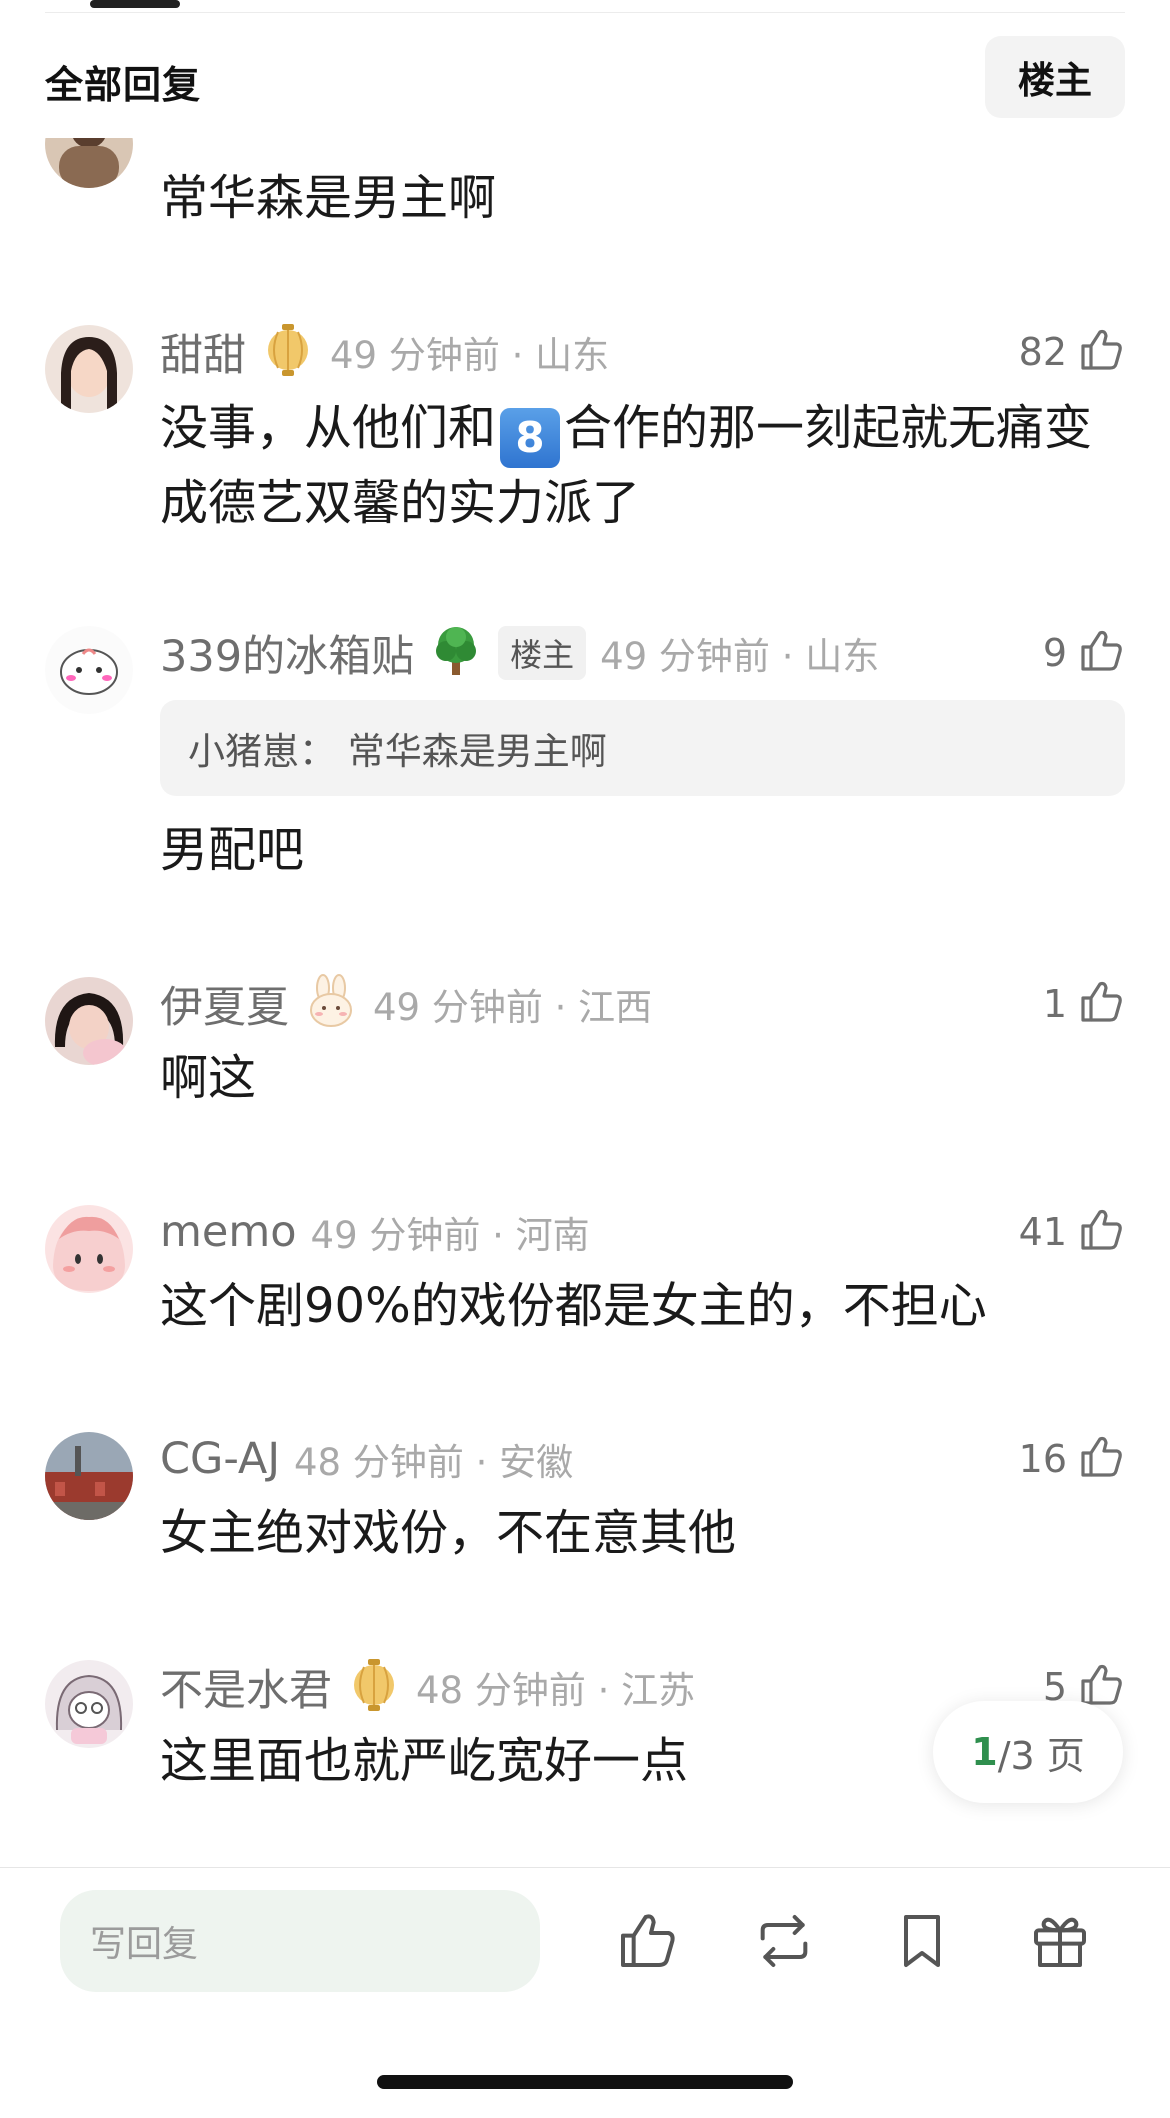 Image resolution: width=1170 pixels, height=2118 pixels. Describe the element at coordinates (456, 653) in the screenshot. I see `tree-badge-icon` at that location.